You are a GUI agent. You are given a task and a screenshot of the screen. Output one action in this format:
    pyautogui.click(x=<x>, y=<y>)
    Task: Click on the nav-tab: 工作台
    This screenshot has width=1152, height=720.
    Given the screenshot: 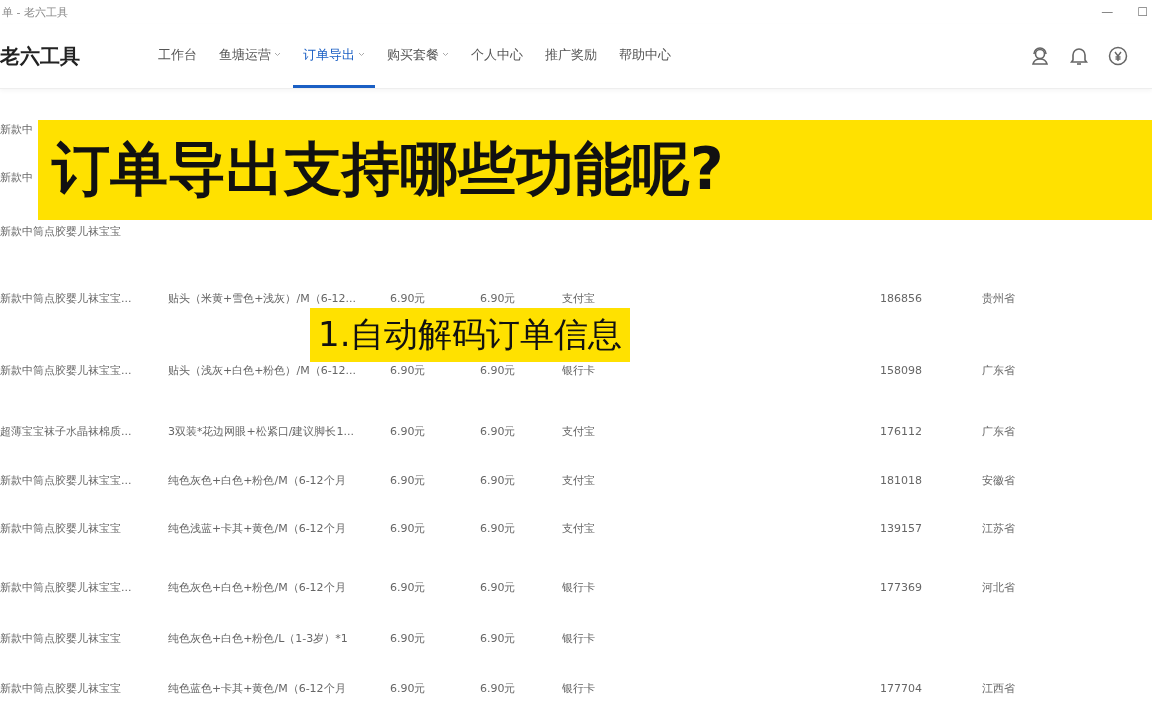 What is the action you would take?
    pyautogui.click(x=177, y=56)
    